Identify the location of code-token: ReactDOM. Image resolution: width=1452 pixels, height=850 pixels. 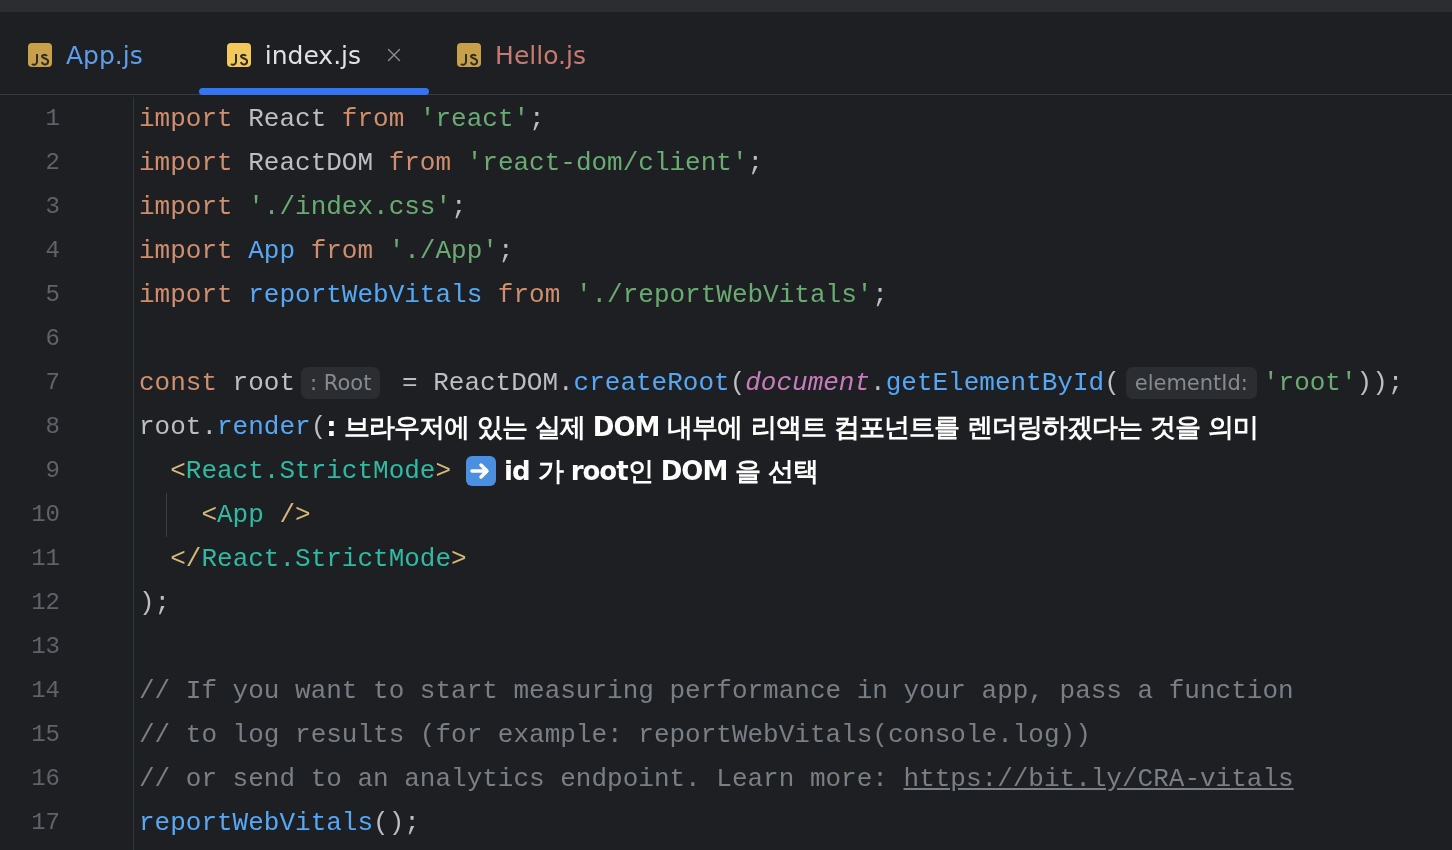
(311, 163).